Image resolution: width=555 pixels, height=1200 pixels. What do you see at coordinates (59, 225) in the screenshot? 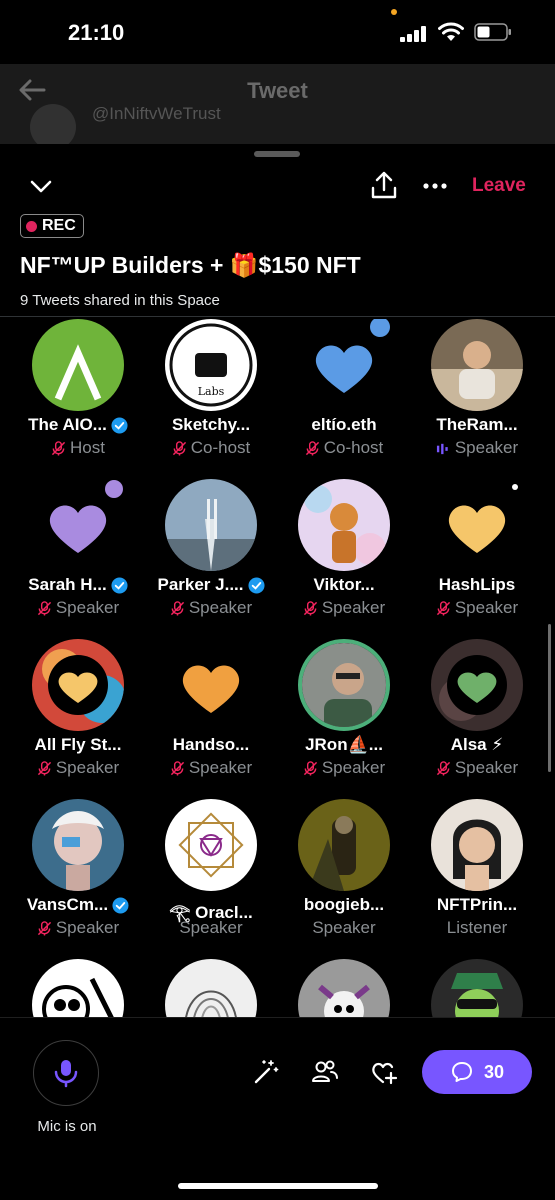
I see `rec-label: REC` at bounding box center [59, 225].